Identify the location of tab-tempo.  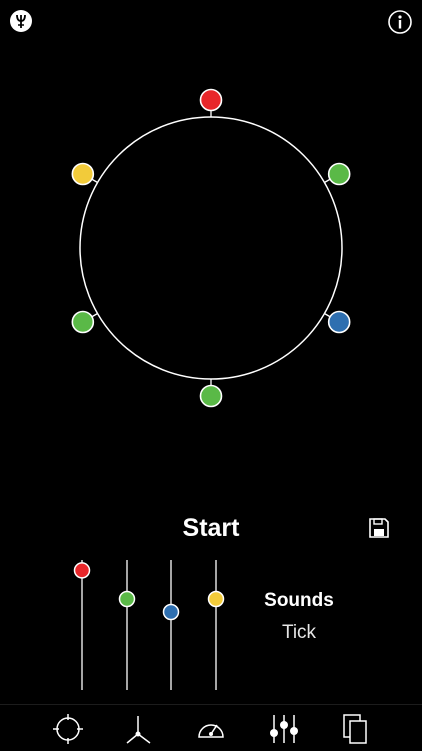
(138, 729).